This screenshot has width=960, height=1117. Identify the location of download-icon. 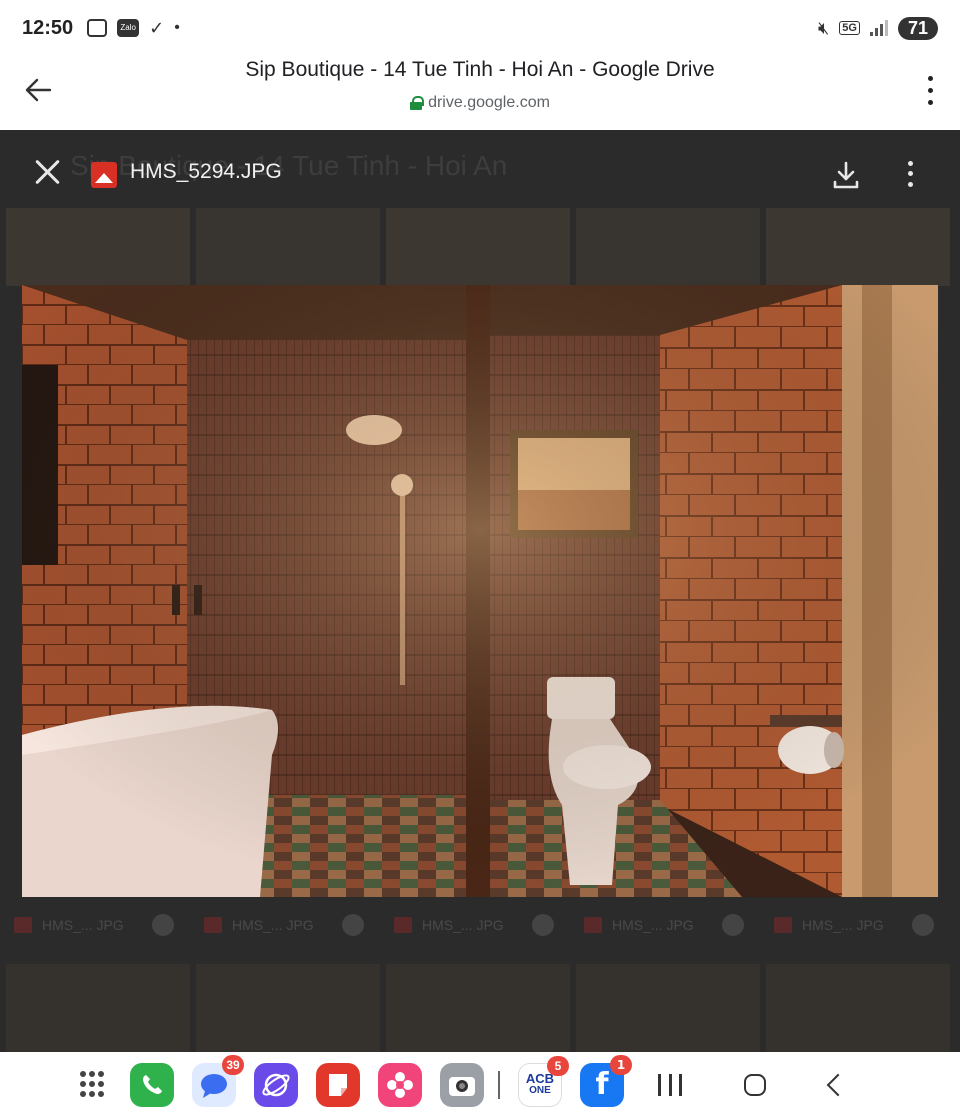
(846, 175).